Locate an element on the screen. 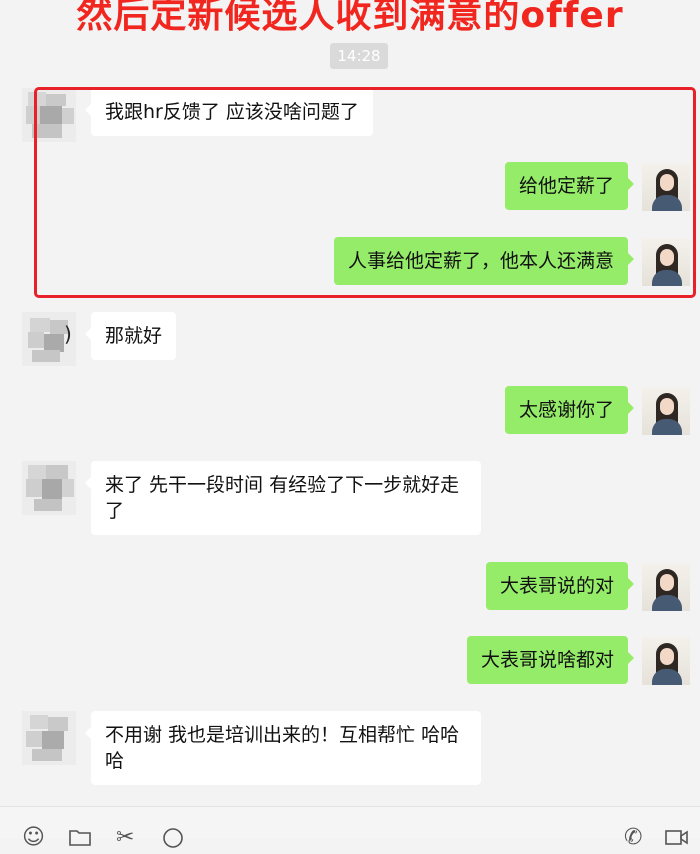 Image resolution: width=700 pixels, height=854 pixels. video-icon is located at coordinates (677, 839).